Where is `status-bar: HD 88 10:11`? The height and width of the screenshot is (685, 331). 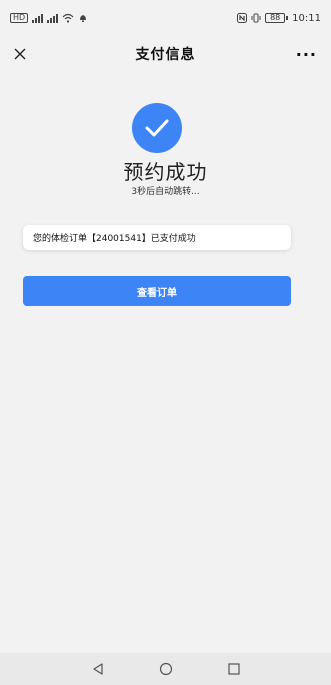
status-bar: HD 88 10:11 is located at coordinates (165, 18).